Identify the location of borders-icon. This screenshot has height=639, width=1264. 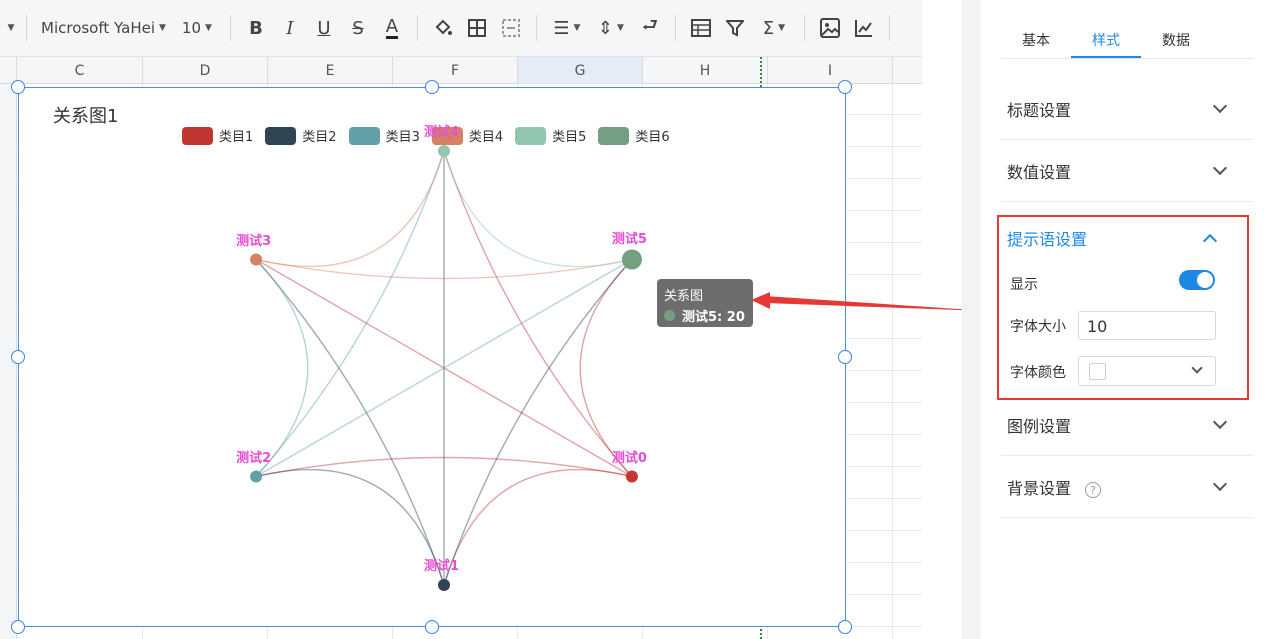
(477, 28).